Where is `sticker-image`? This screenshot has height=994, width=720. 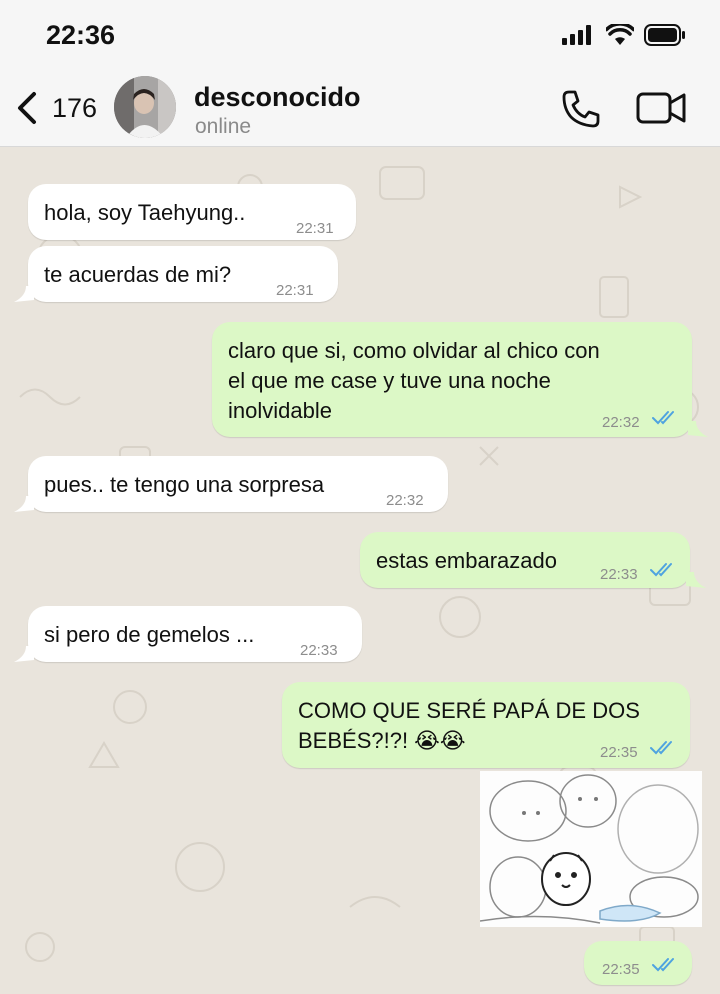
sticker-image is located at coordinates (591, 849).